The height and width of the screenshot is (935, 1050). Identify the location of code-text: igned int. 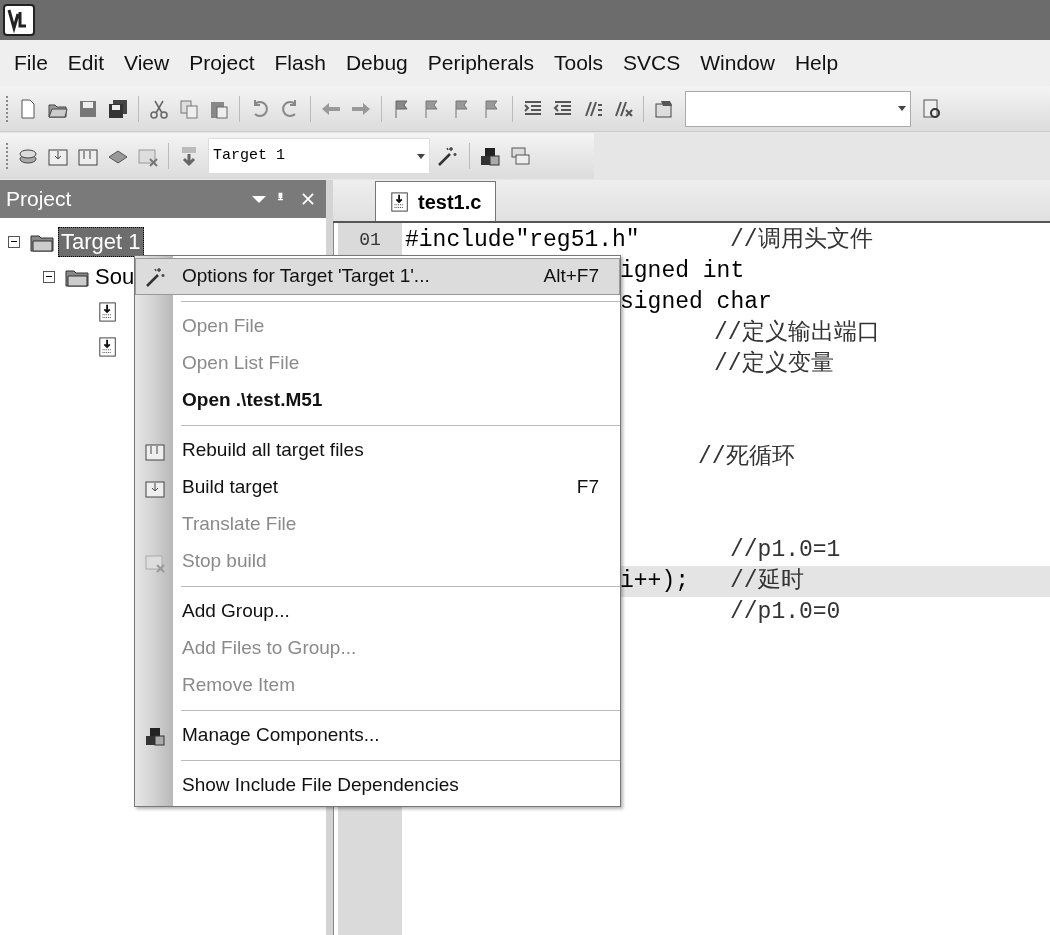
(682, 272).